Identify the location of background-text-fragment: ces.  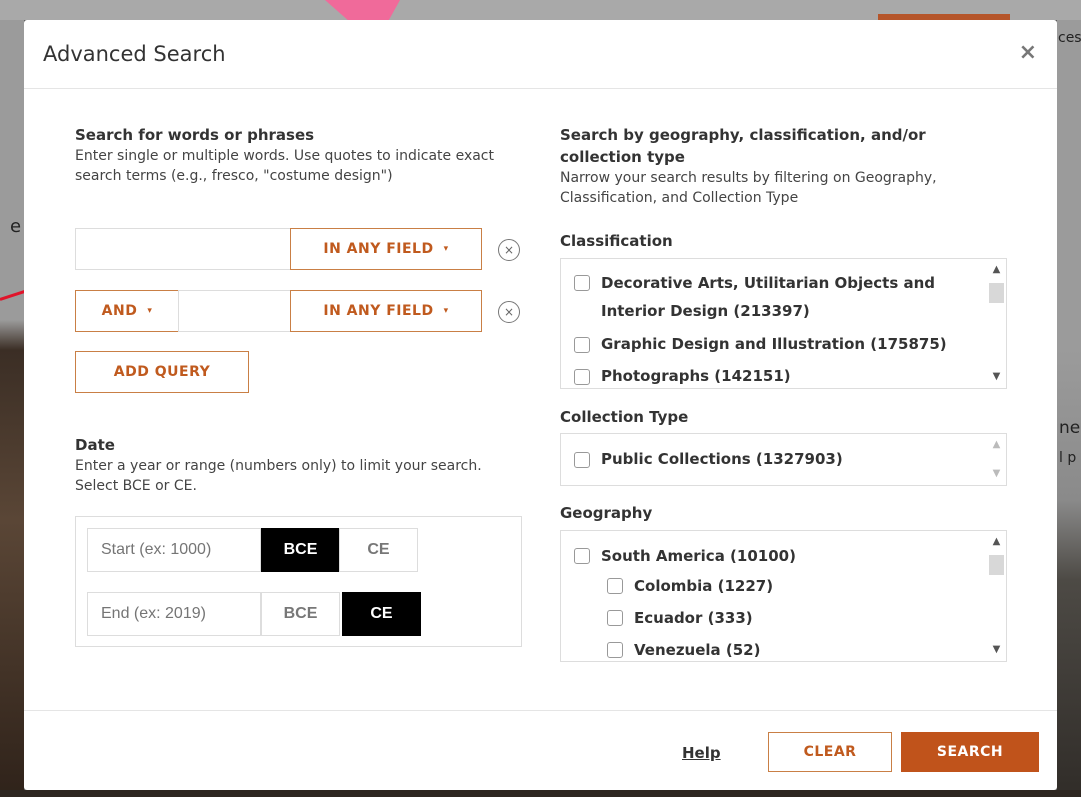
(1069, 38).